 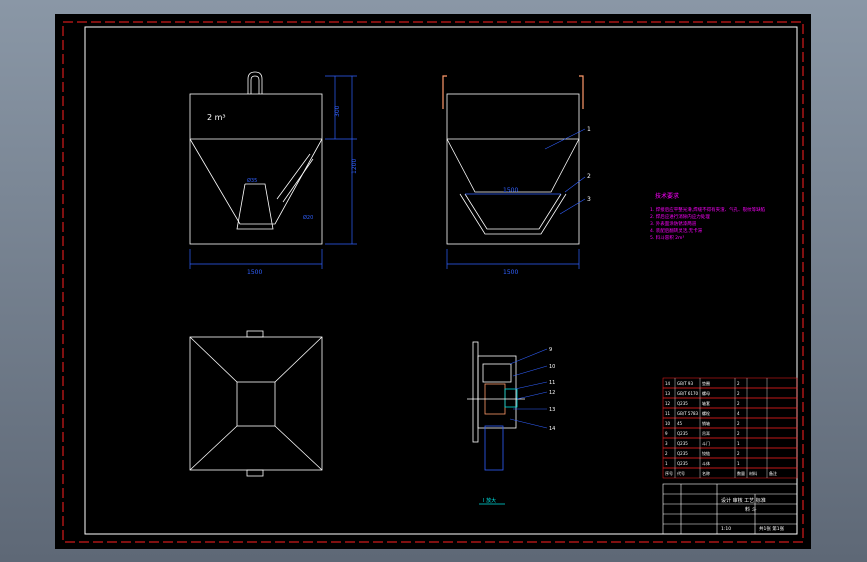 What do you see at coordinates (708, 209) in the screenshot?
I see `tech-note-1: 1. 焊接后应平整光滑,焊缝不得有夹渣、气孔、裂纹等缺陷` at bounding box center [708, 209].